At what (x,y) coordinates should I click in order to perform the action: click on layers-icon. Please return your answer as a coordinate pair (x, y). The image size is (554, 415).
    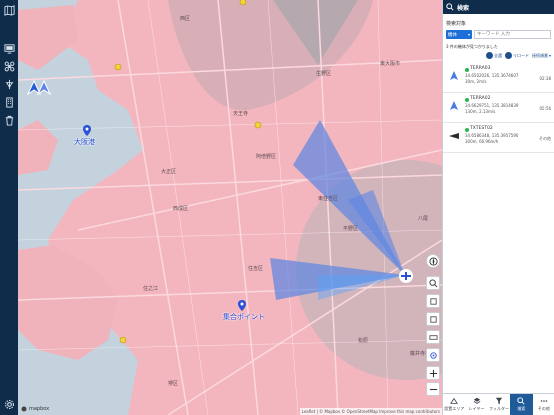
    Looking at the image, I should click on (477, 400).